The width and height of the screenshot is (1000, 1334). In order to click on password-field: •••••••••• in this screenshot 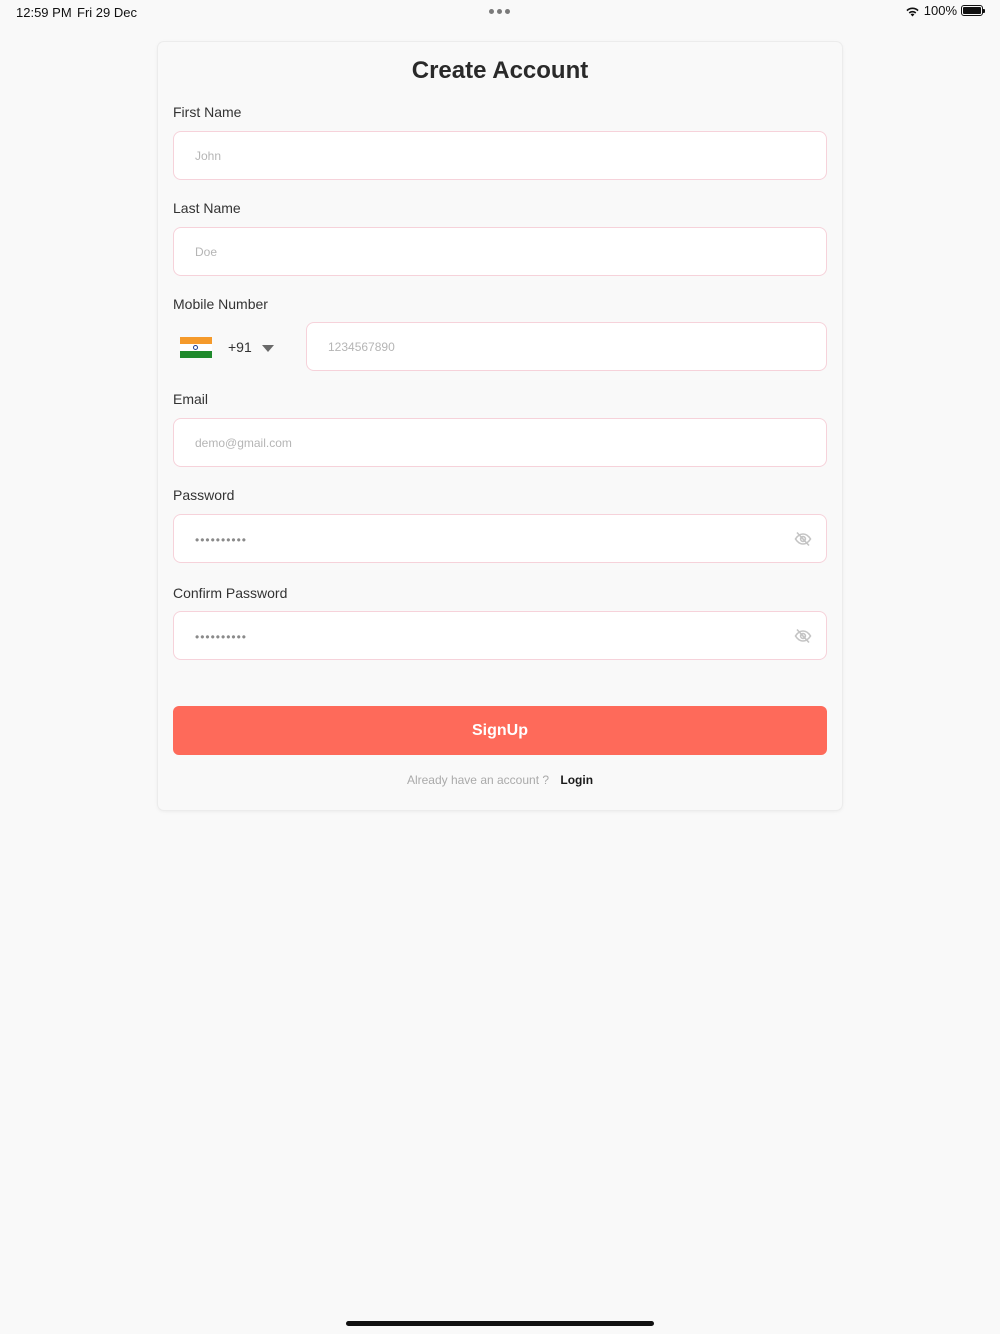, I will do `click(500, 538)`.